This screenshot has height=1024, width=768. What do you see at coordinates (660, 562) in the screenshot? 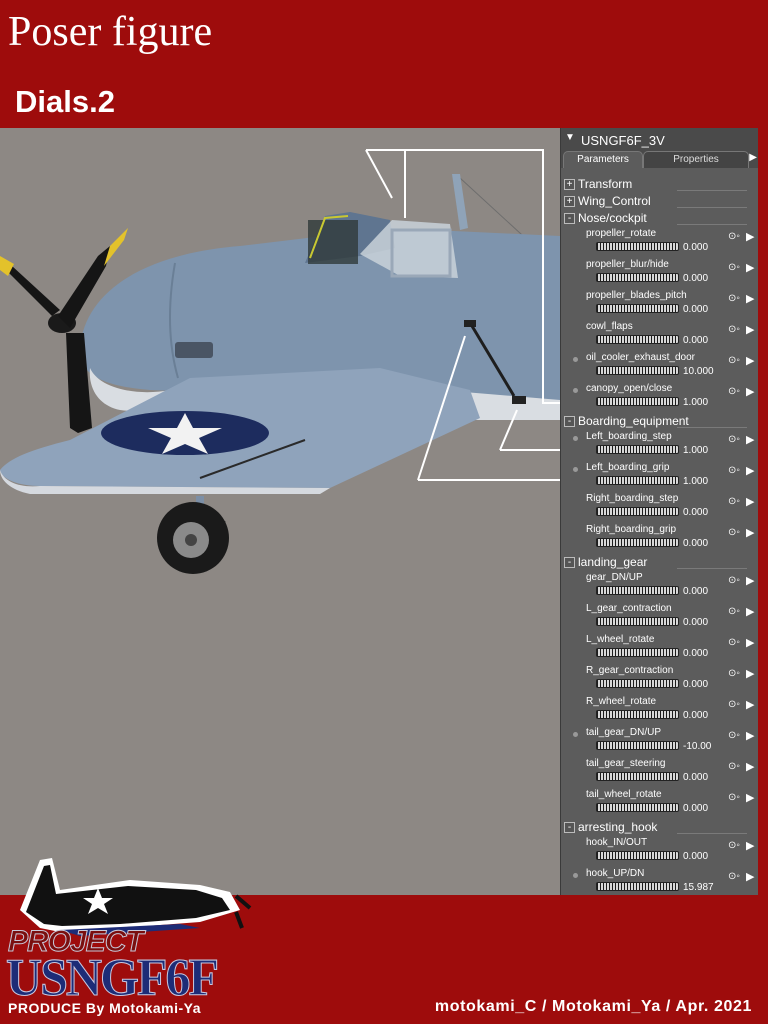
I see `param-group: - landing_gear` at bounding box center [660, 562].